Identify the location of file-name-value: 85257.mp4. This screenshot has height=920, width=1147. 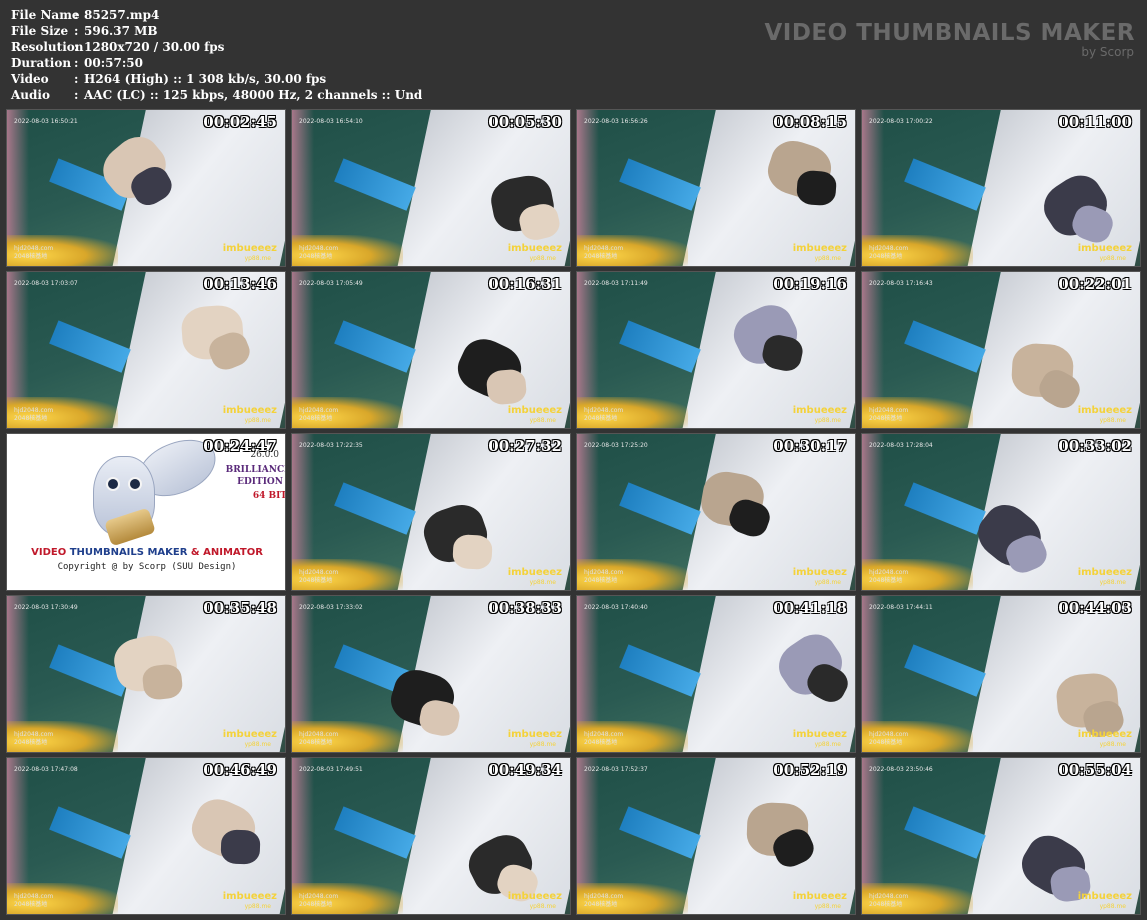
(122, 15).